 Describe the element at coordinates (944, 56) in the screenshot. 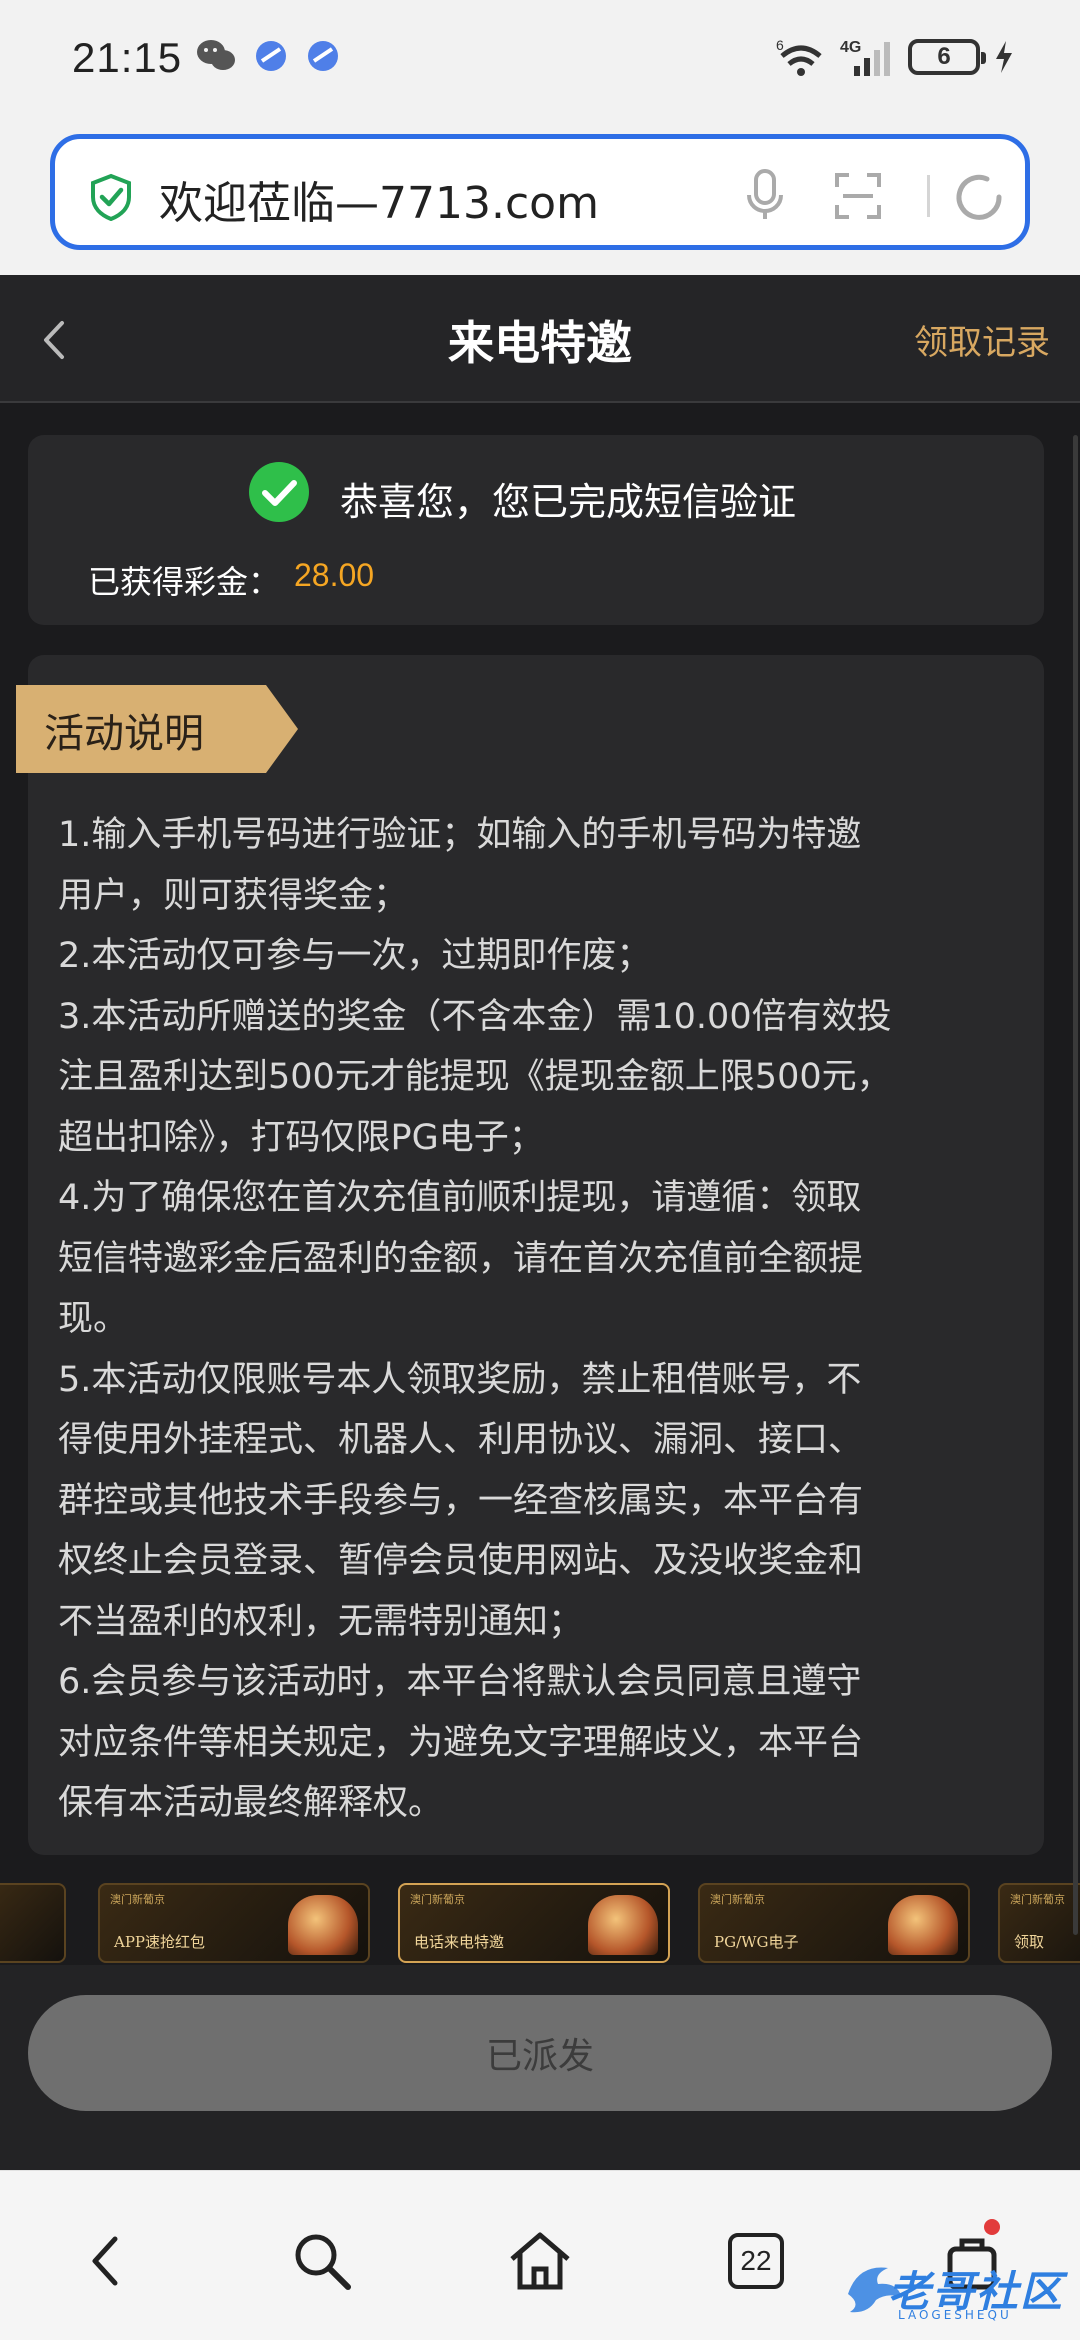

I see `battery-level: 6` at that location.